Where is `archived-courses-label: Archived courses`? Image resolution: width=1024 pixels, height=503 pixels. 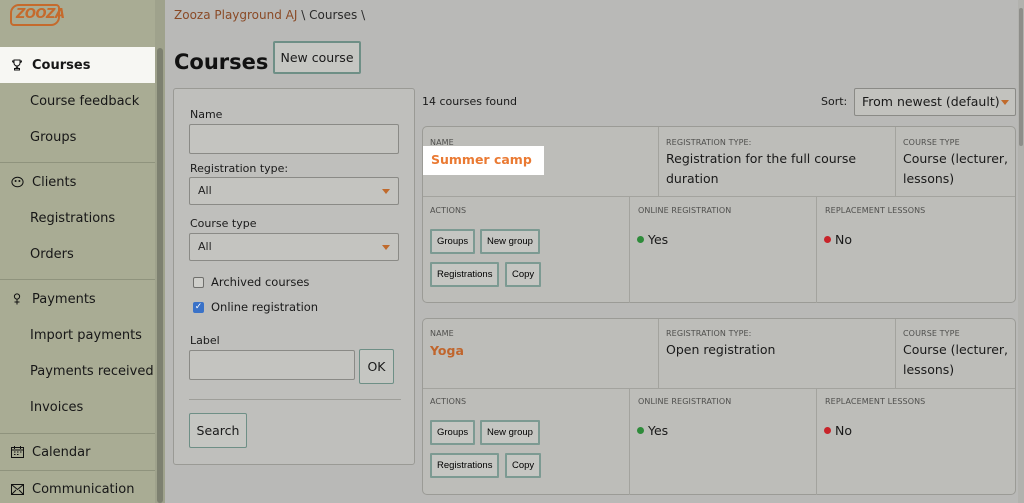
archived-courses-label: Archived courses is located at coordinates (260, 282).